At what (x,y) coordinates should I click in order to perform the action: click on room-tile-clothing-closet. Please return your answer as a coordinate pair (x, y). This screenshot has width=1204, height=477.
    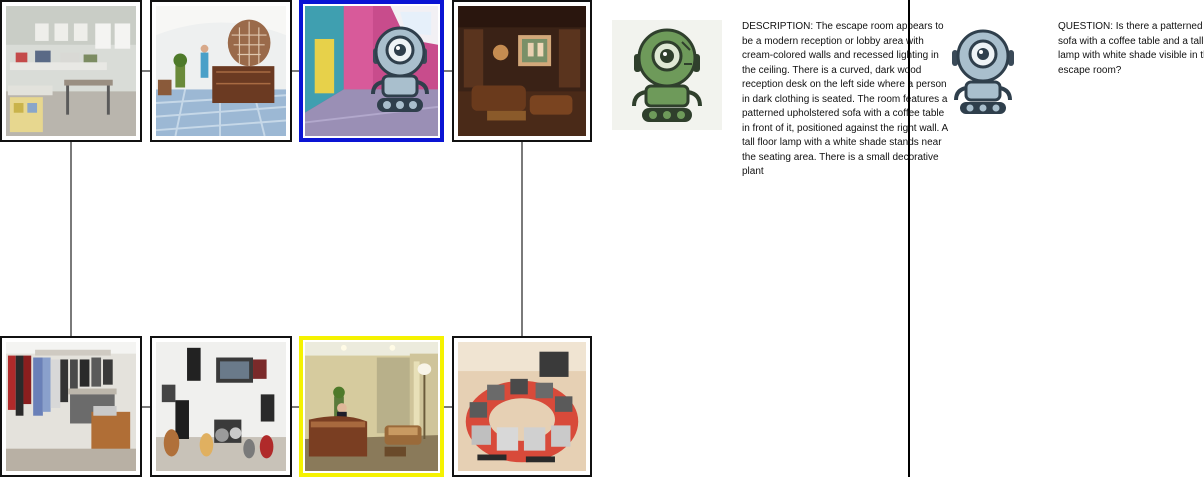
    Looking at the image, I should click on (71, 406).